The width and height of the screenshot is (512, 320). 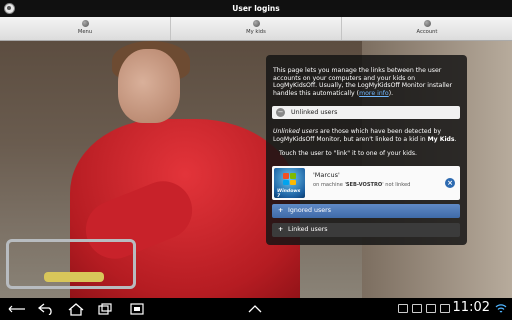 I want to click on title-bar: User logins, so click(x=256, y=8).